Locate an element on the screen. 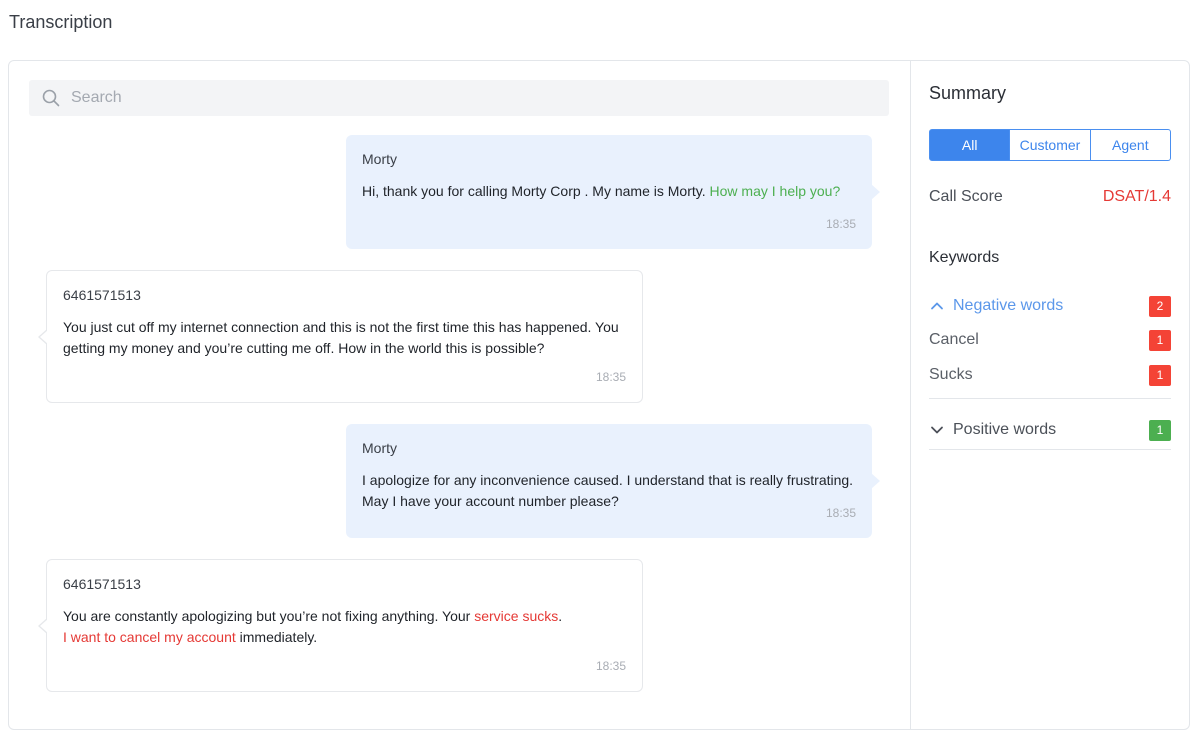 This screenshot has height=736, width=1200. negative-words-group: Negative words 2 is located at coordinates (1050, 306).